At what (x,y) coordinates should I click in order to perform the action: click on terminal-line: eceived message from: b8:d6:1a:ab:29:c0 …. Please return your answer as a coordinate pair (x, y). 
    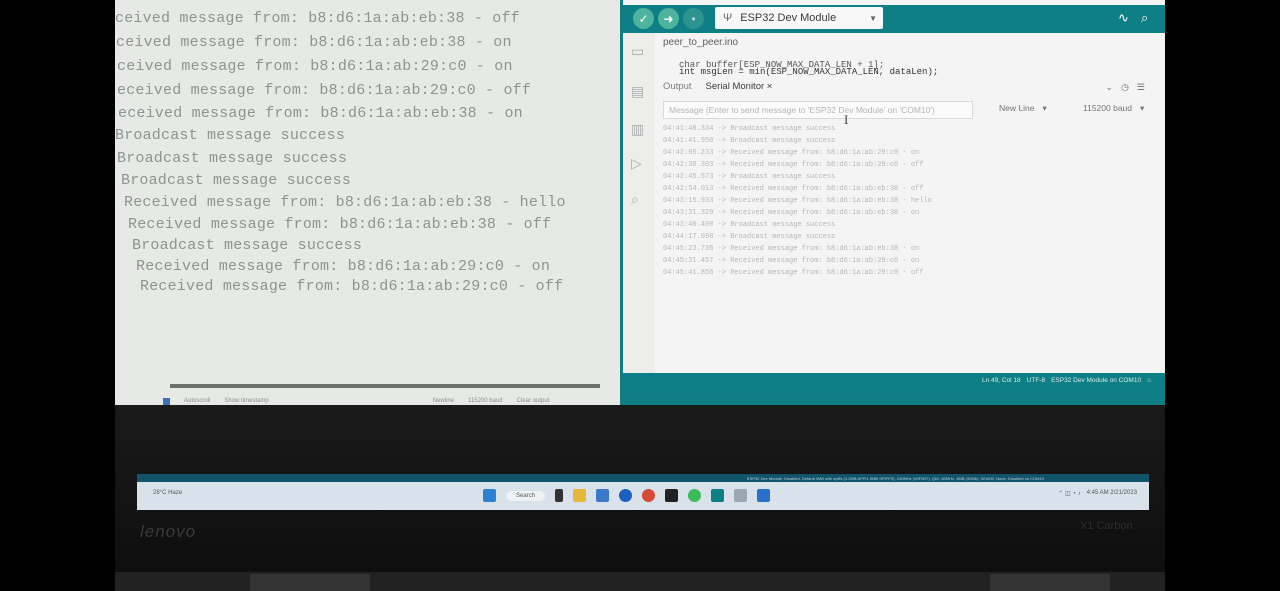
    Looking at the image, I should click on (324, 90).